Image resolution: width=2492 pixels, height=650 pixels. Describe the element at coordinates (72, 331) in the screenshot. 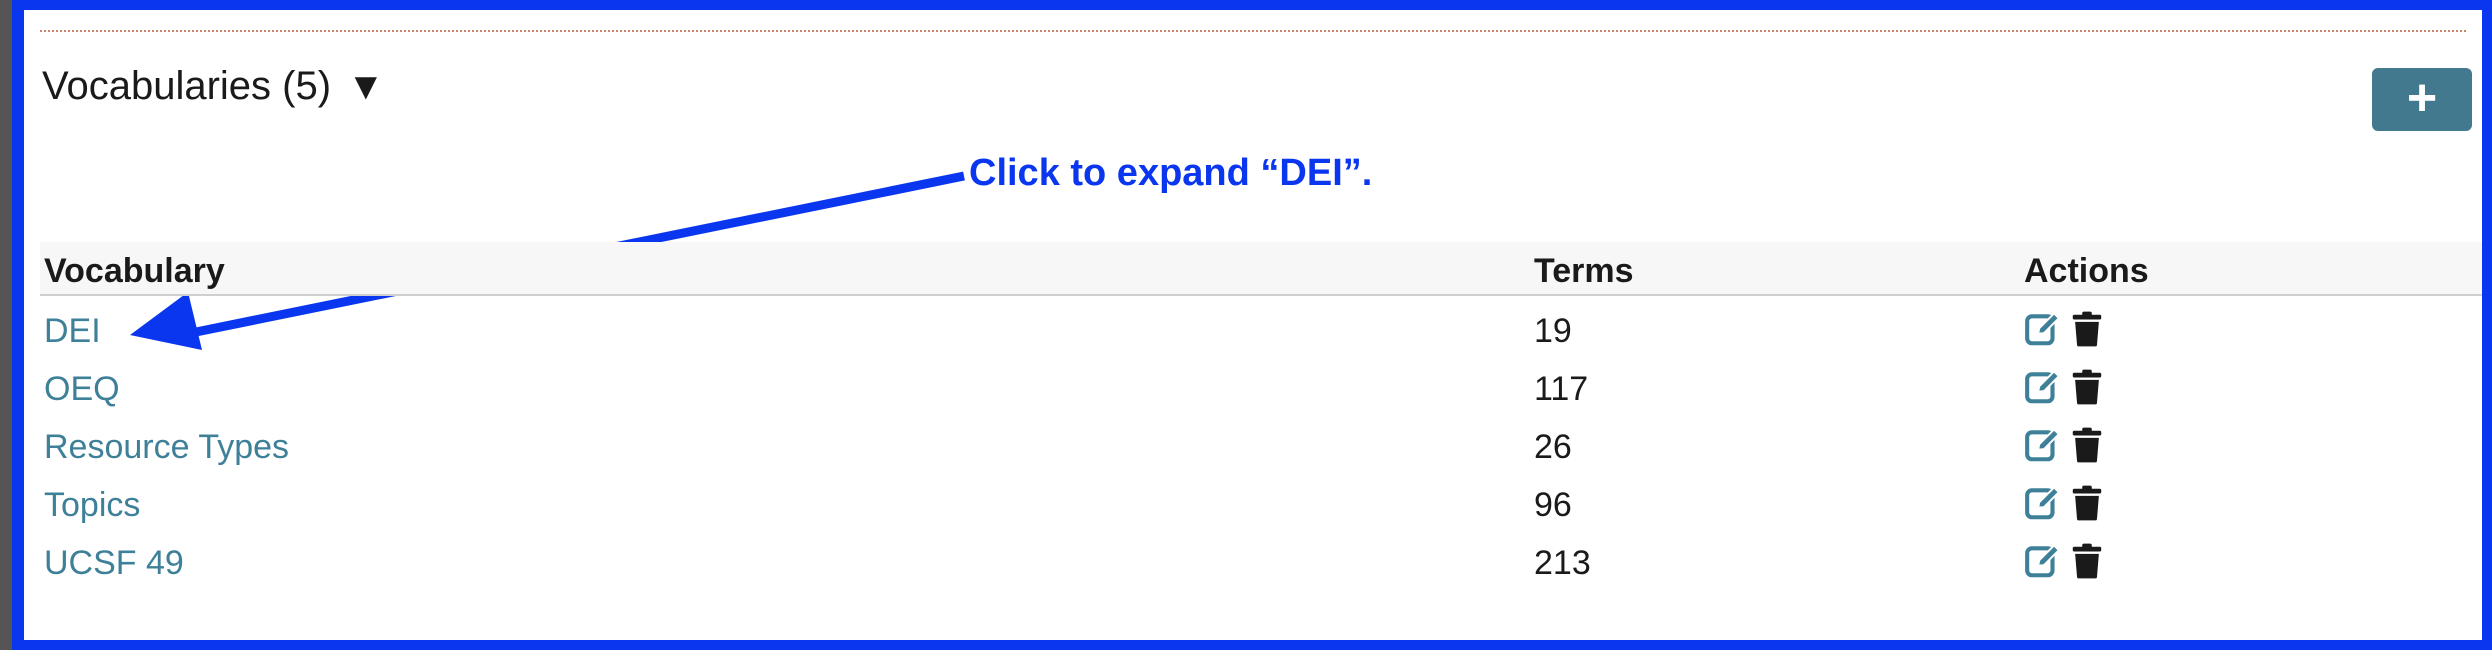

I see `vocabulary-link-dei: DEI` at that location.